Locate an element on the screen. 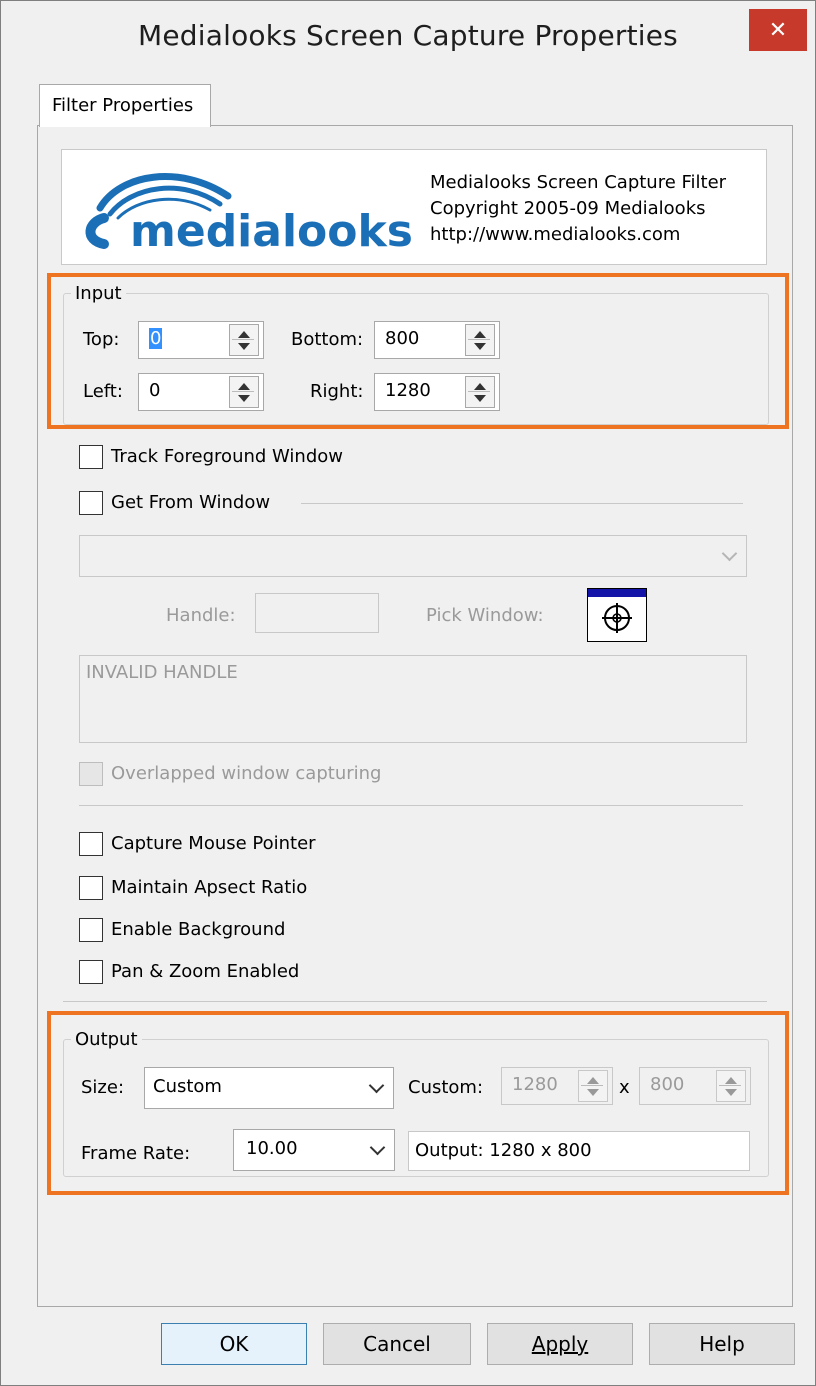 The width and height of the screenshot is (816, 1386). close-button: ✕ is located at coordinates (778, 30).